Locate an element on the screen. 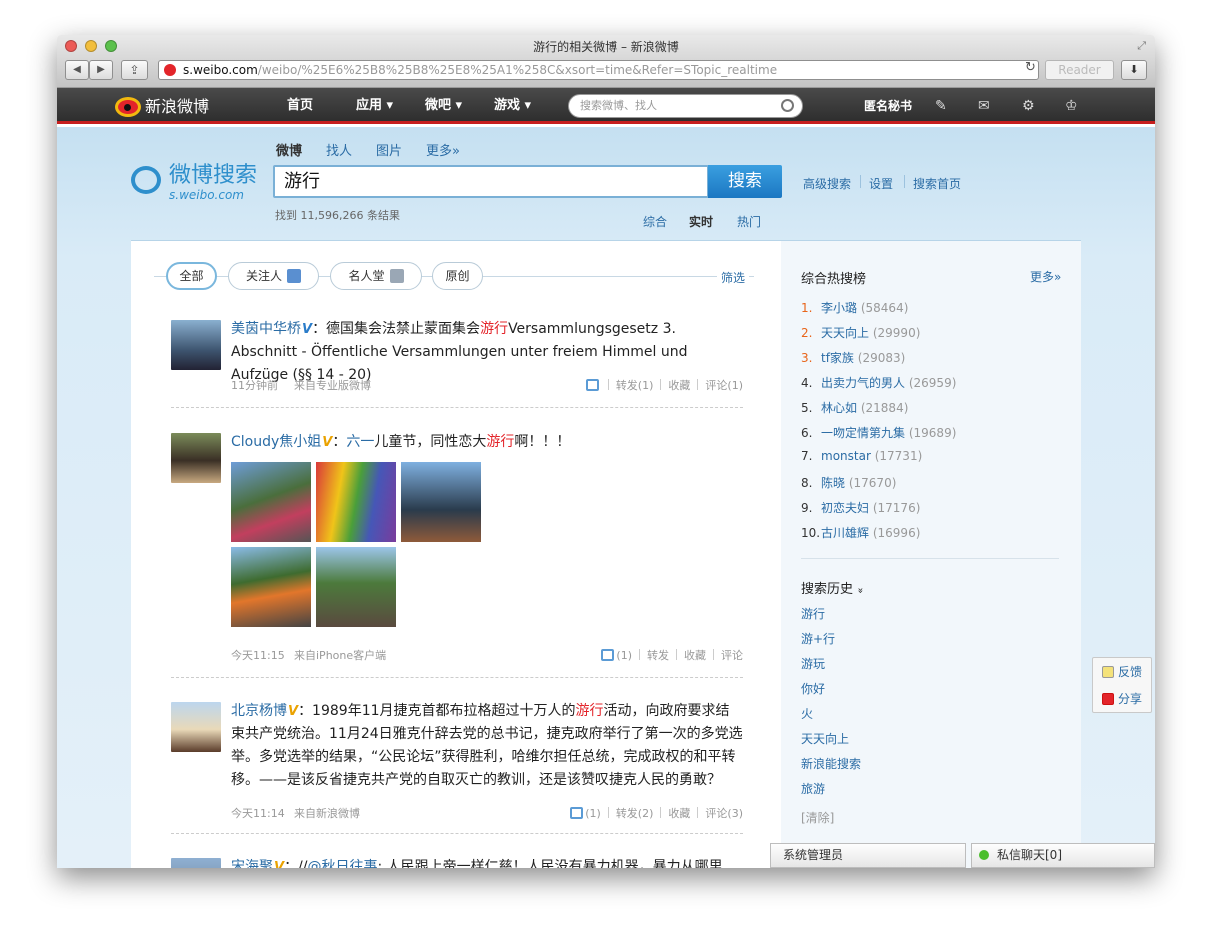 The image size is (1212, 947). history-item: 游行 is located at coordinates (813, 613).